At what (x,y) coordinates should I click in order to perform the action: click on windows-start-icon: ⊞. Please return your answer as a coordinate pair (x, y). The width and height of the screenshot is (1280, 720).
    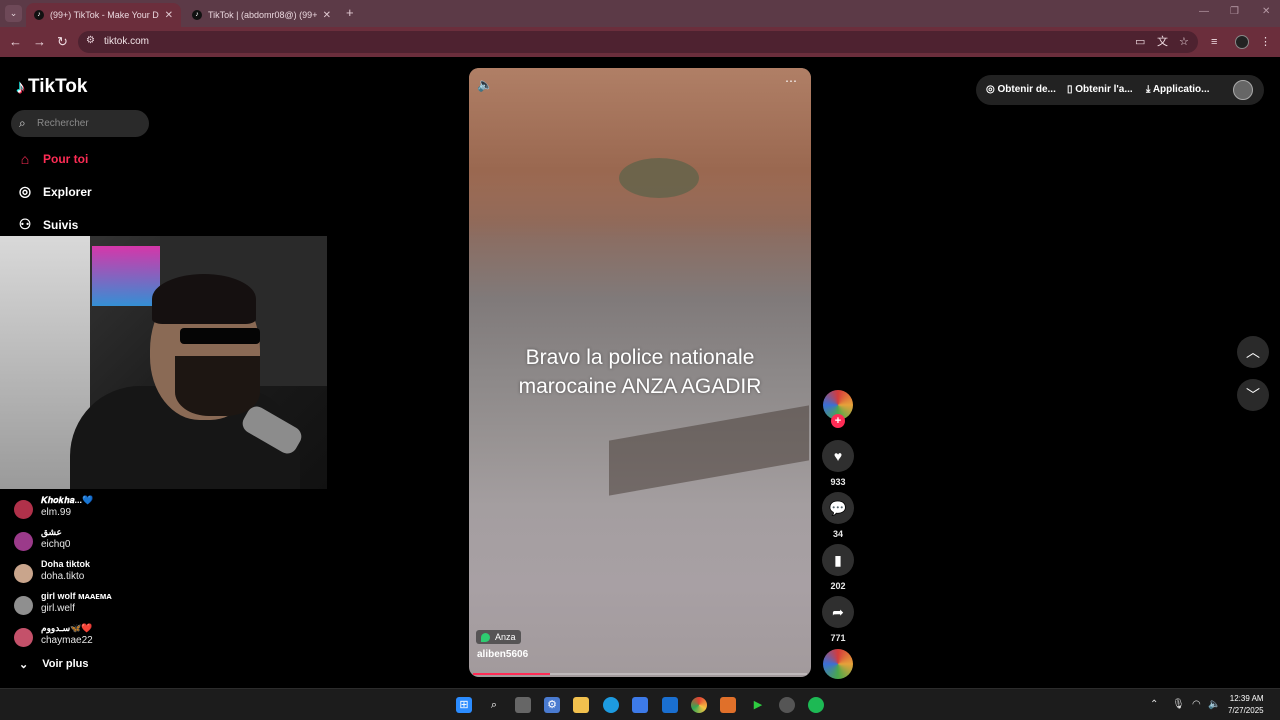
    Looking at the image, I should click on (464, 705).